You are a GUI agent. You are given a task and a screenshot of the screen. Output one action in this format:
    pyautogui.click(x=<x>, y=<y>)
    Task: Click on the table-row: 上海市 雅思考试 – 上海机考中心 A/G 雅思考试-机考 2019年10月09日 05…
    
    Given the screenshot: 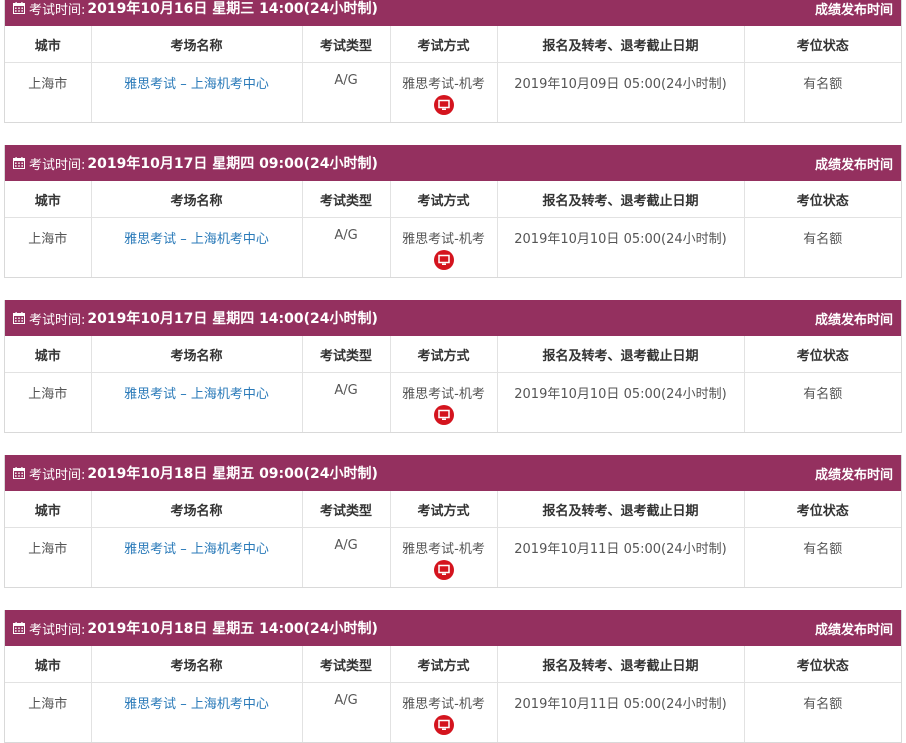 What is the action you would take?
    pyautogui.click(x=453, y=92)
    